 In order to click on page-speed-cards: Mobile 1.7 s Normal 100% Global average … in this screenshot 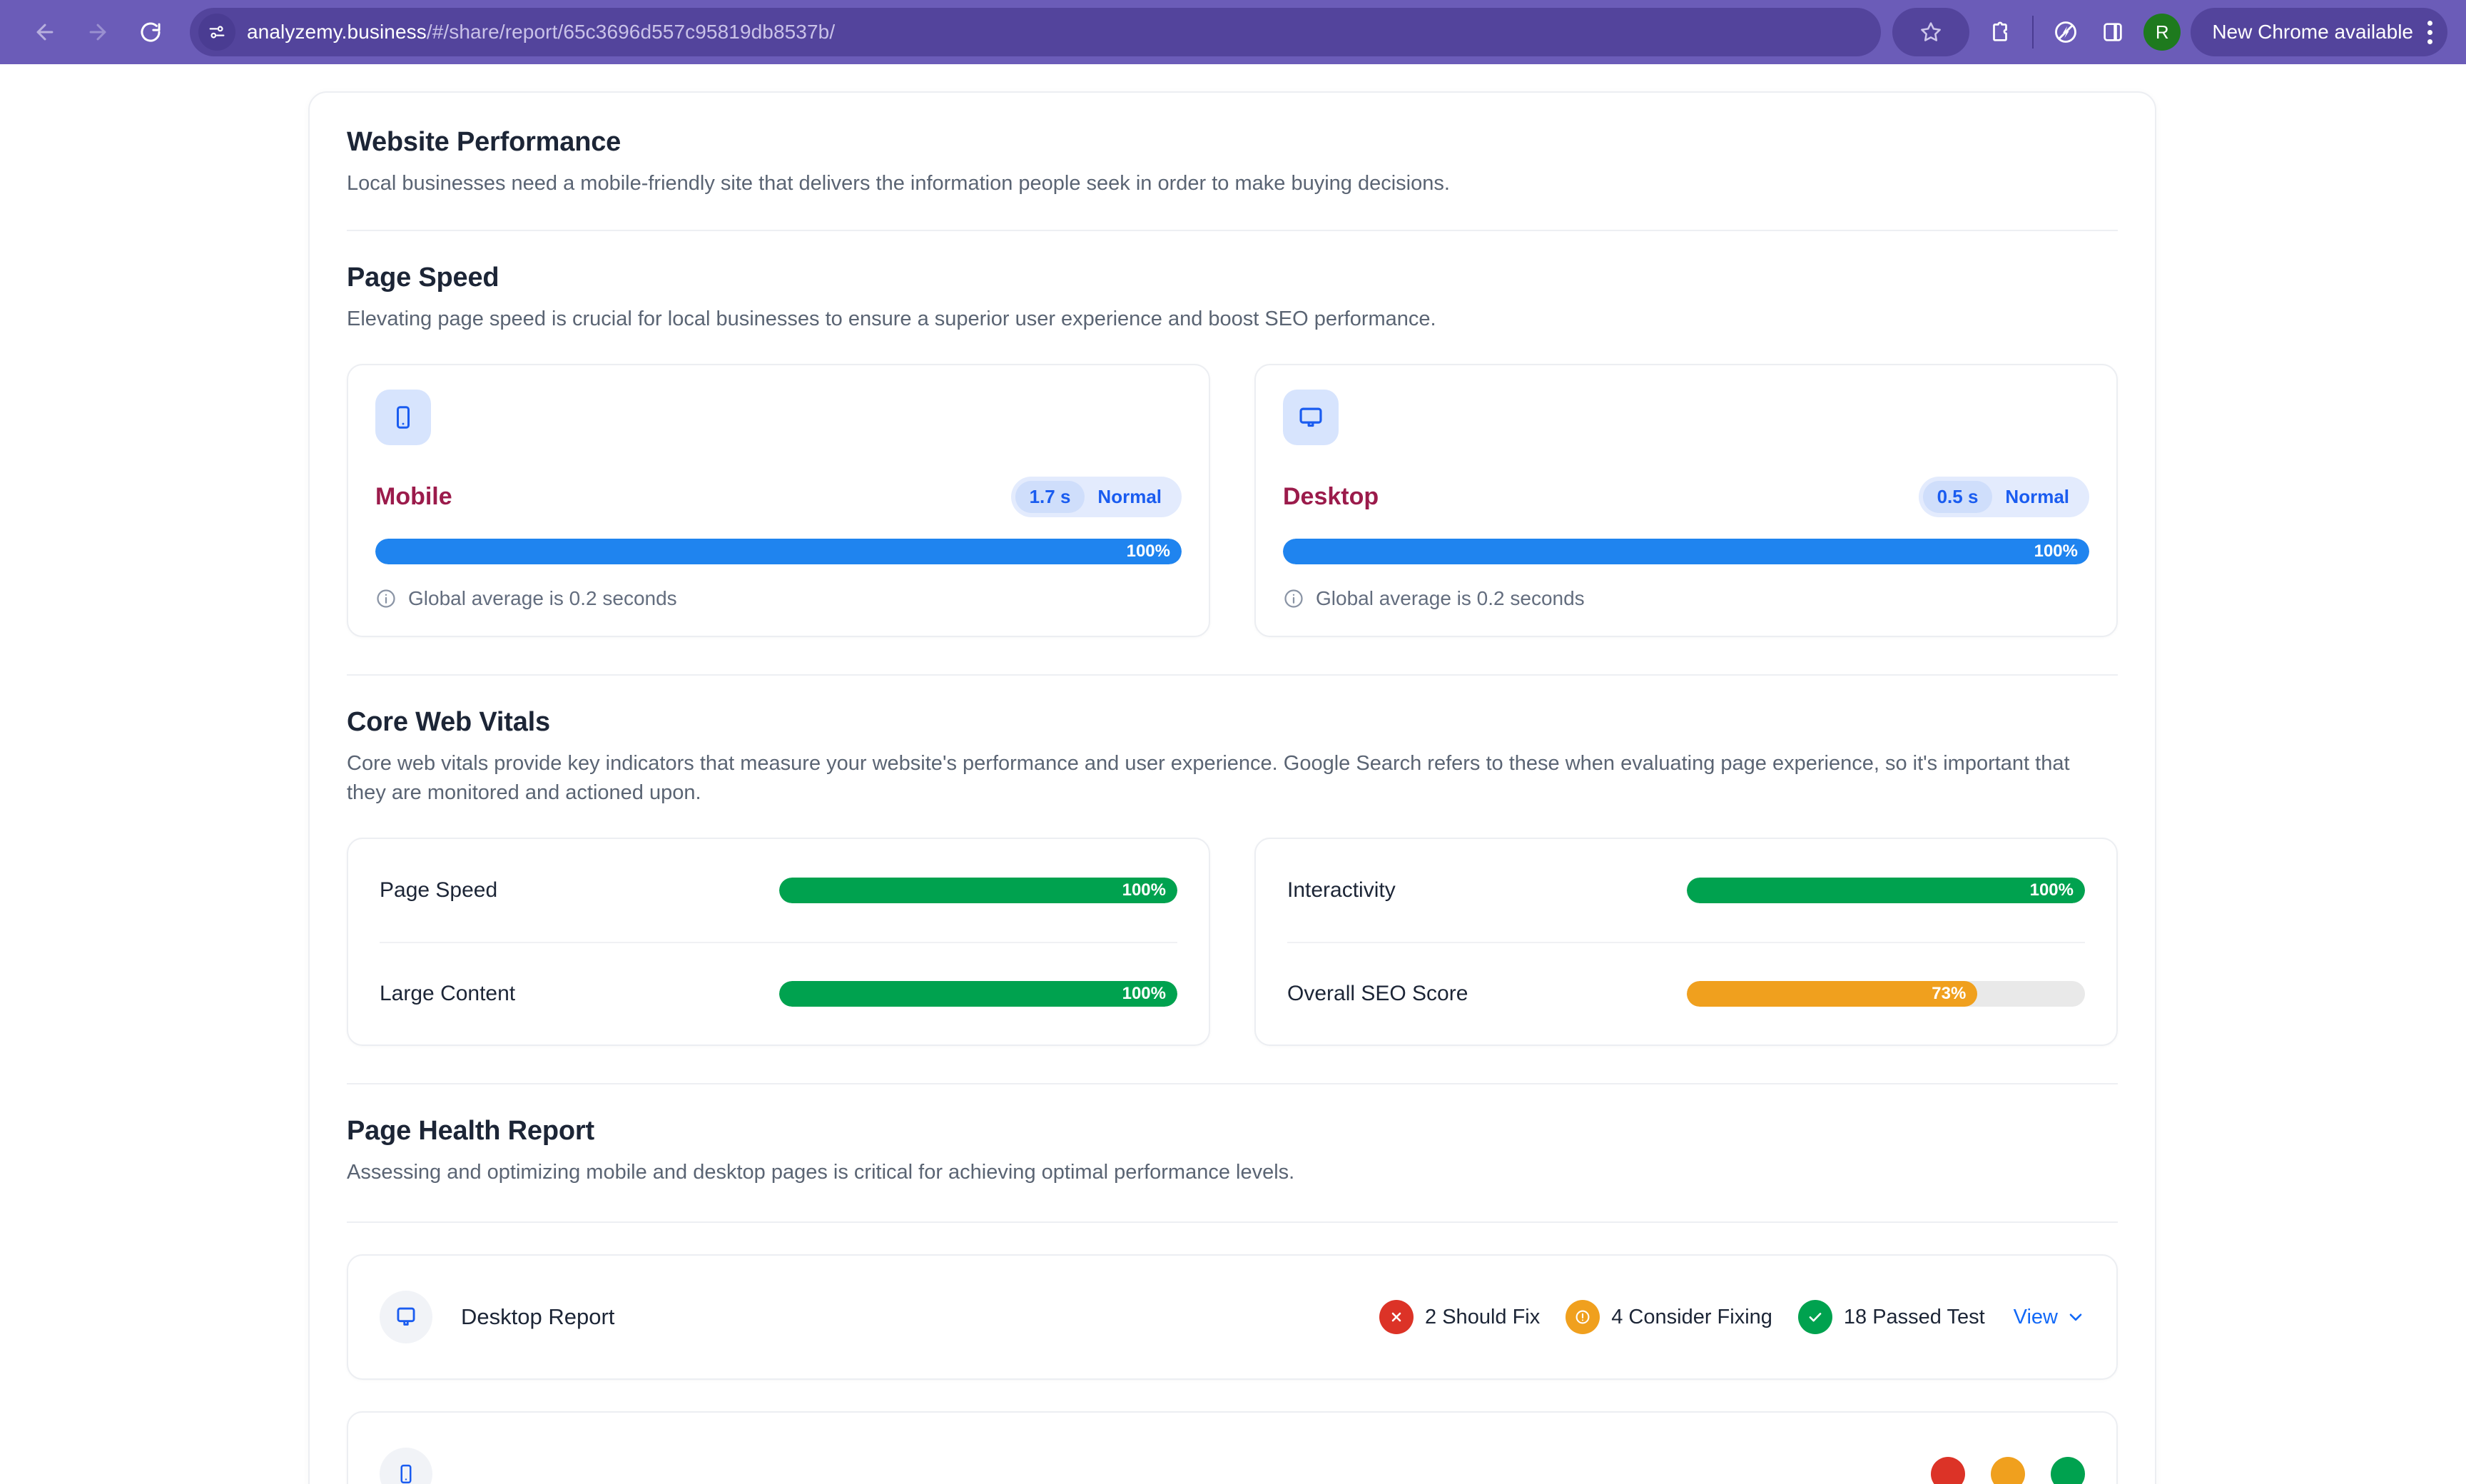, I will do `click(1232, 500)`.